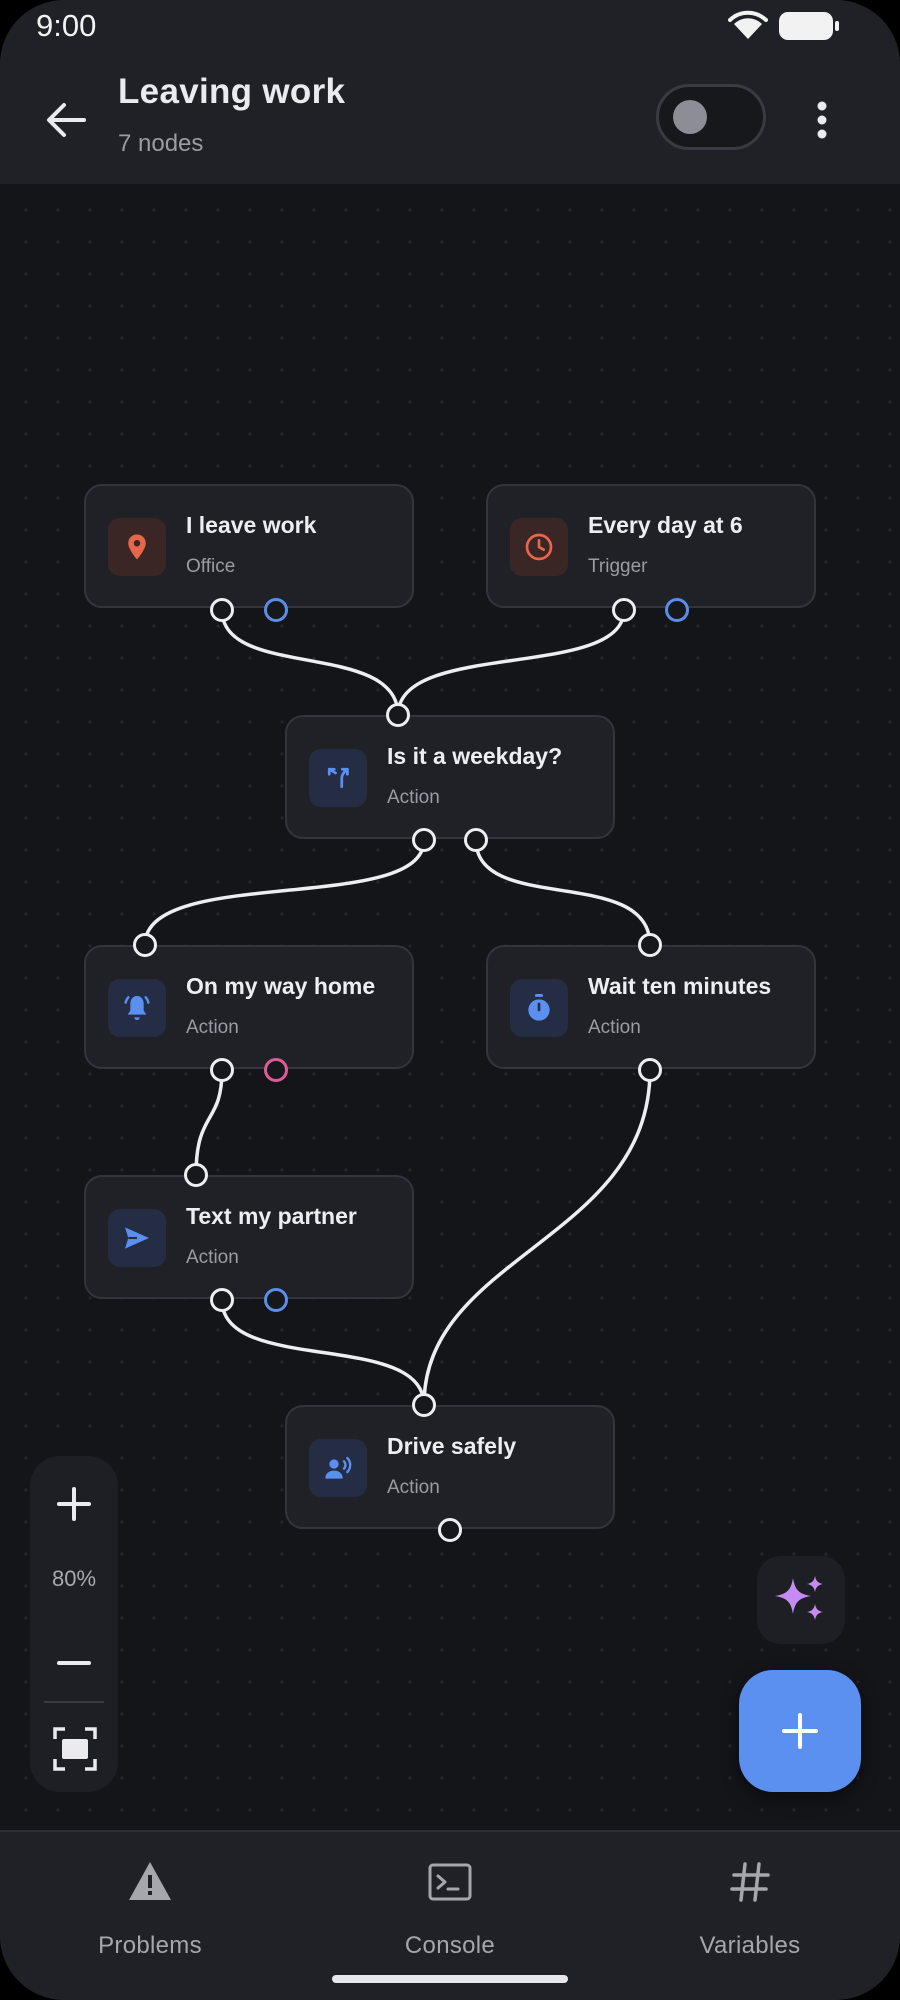 This screenshot has width=900, height=2000. I want to click on node-count: 7 nodes, so click(161, 143).